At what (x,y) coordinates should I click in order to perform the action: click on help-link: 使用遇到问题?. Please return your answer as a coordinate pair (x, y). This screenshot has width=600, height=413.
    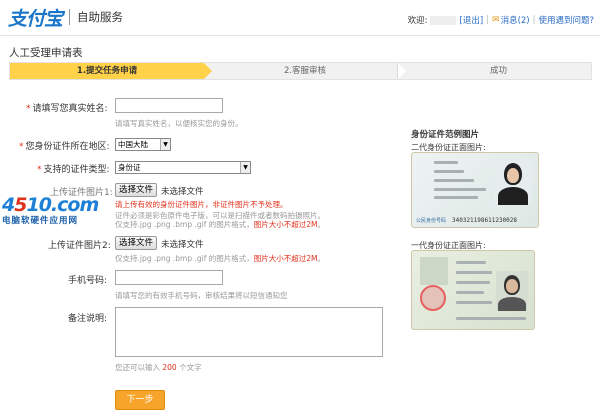
    Looking at the image, I should click on (566, 20).